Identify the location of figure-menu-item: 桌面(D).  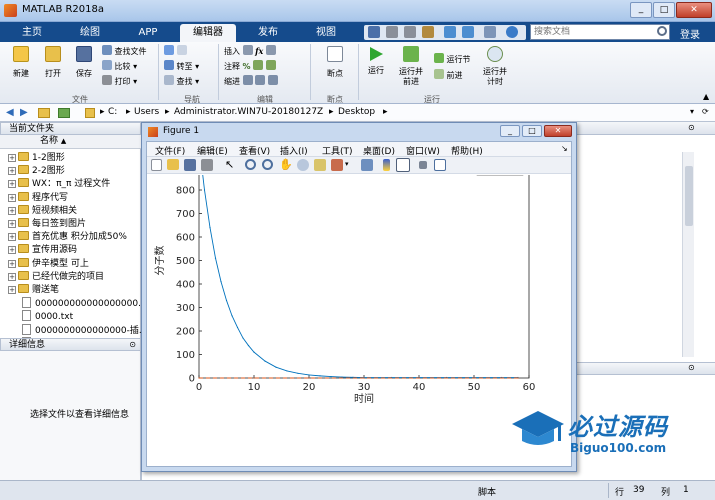
(379, 150).